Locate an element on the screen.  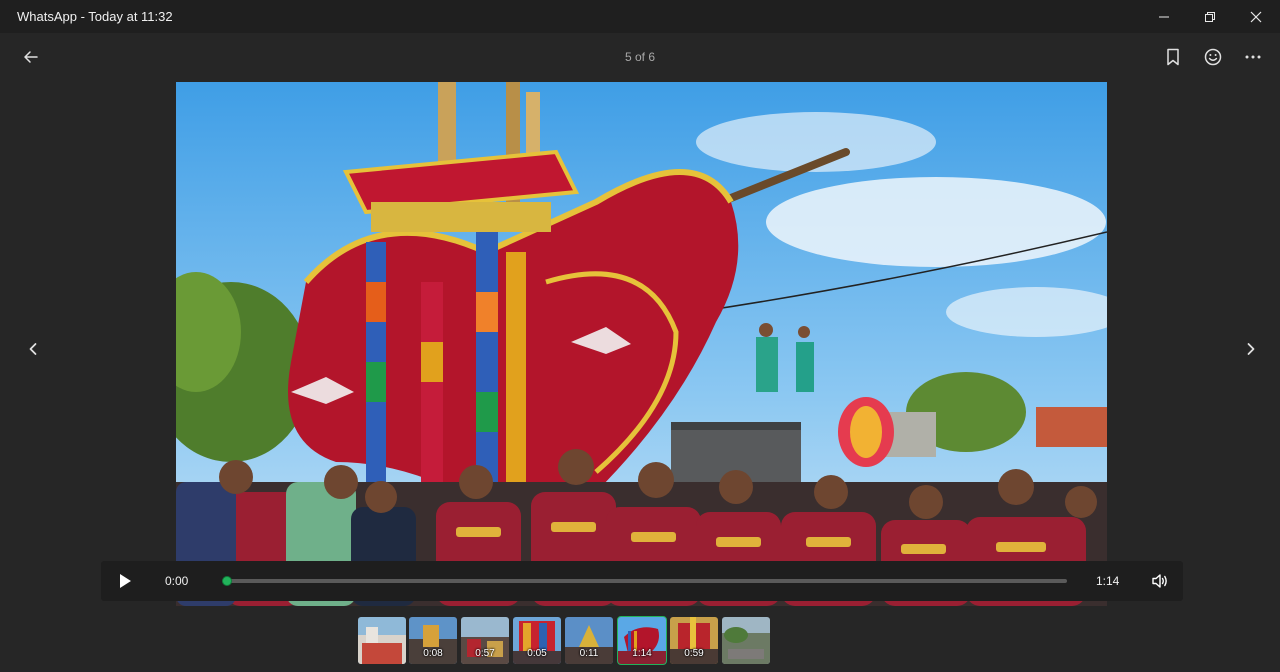
window-title: WhatsApp - Today at 11:32 is located at coordinates (95, 16).